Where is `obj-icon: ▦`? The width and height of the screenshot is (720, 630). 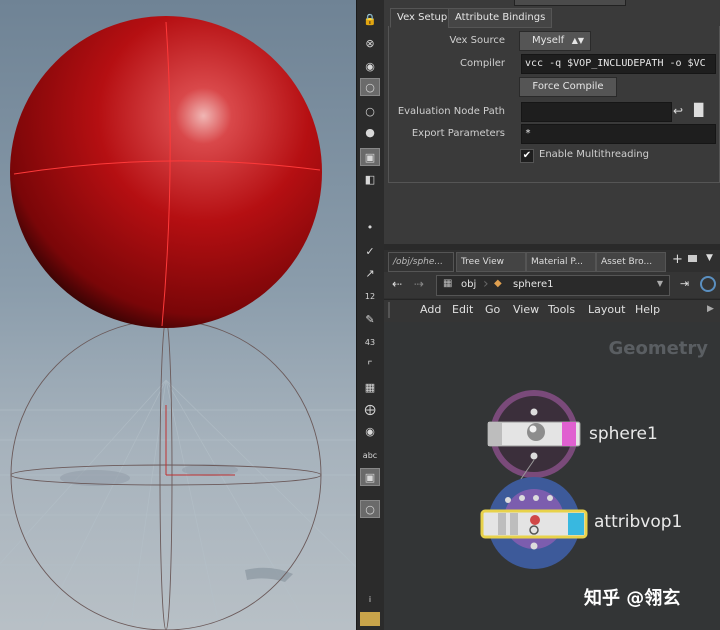
obj-icon: ▦ is located at coordinates (448, 283).